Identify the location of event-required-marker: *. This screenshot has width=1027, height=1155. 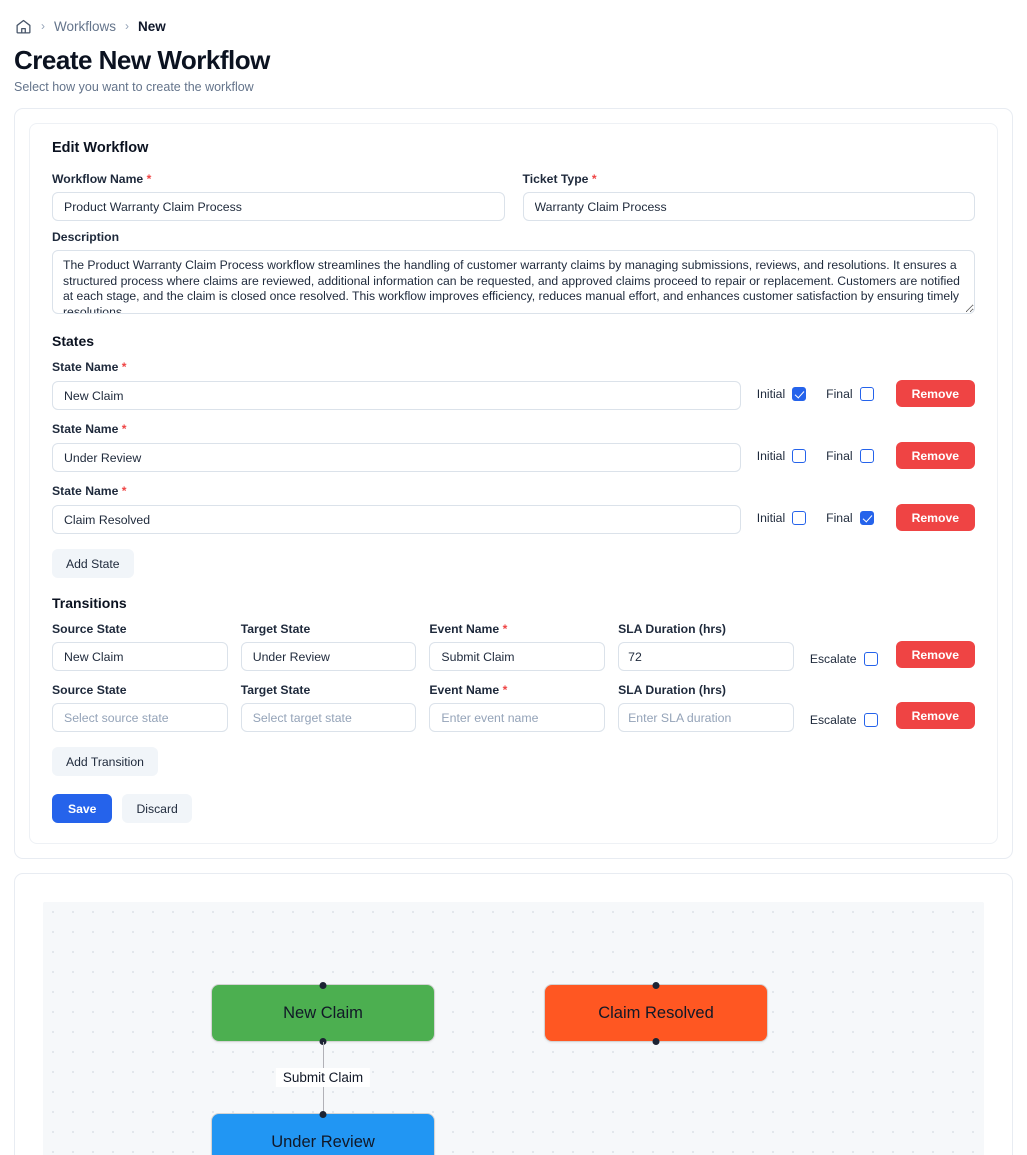
(505, 690).